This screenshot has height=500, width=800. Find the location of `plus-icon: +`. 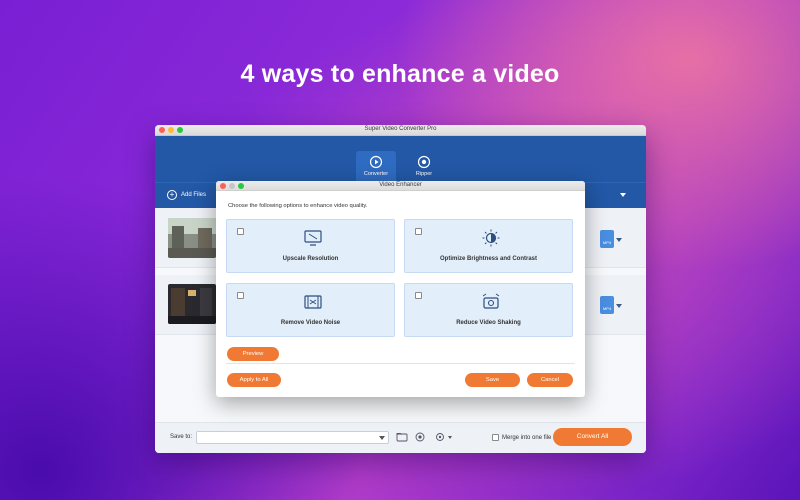

plus-icon: + is located at coordinates (172, 195).